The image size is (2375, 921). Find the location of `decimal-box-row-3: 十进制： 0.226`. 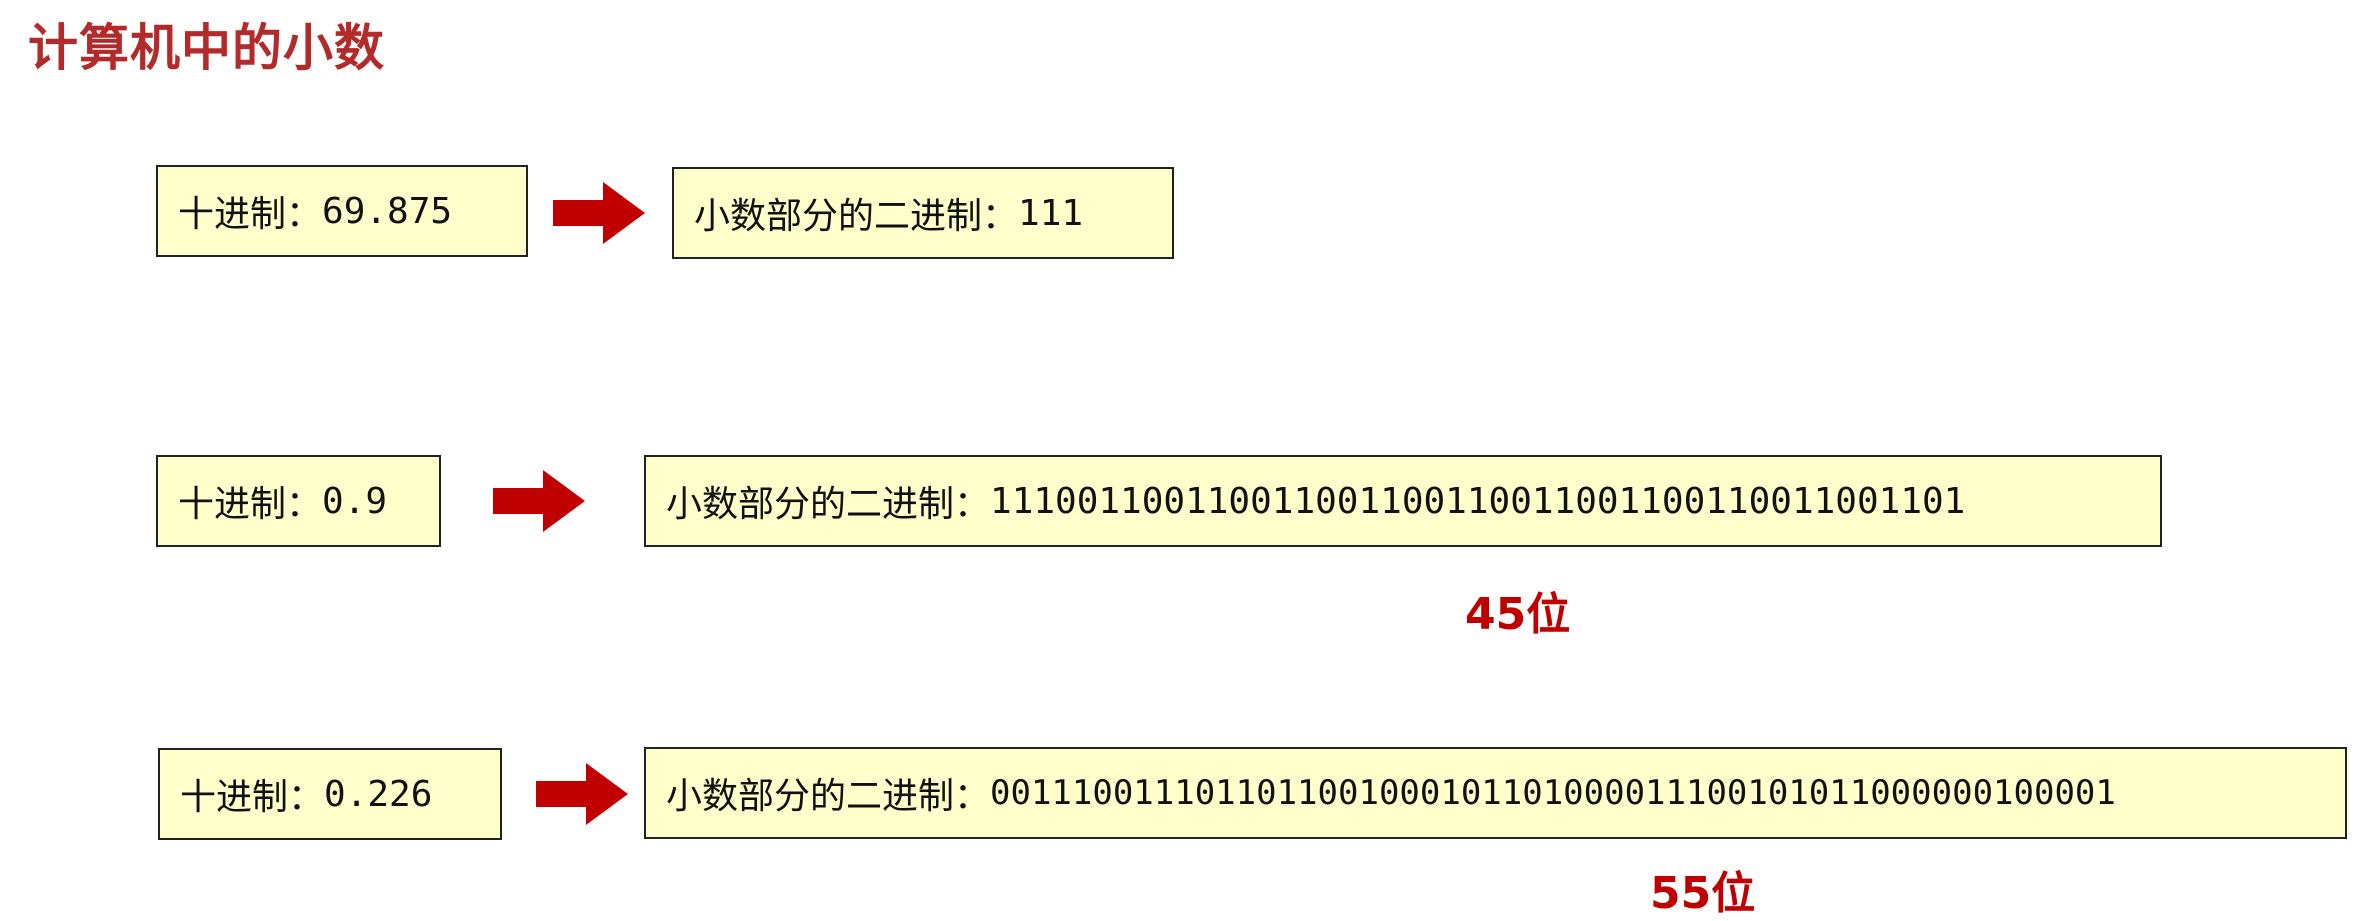

decimal-box-row-3: 十进制： 0.226 is located at coordinates (330, 794).